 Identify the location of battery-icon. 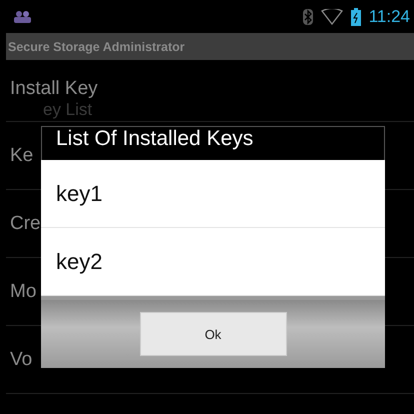
(355, 17).